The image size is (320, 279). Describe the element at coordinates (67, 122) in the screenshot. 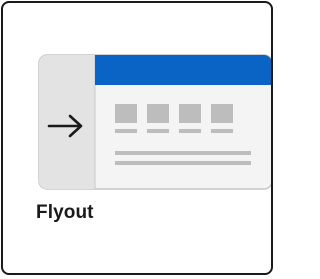

I see `flyout-side-panel` at that location.